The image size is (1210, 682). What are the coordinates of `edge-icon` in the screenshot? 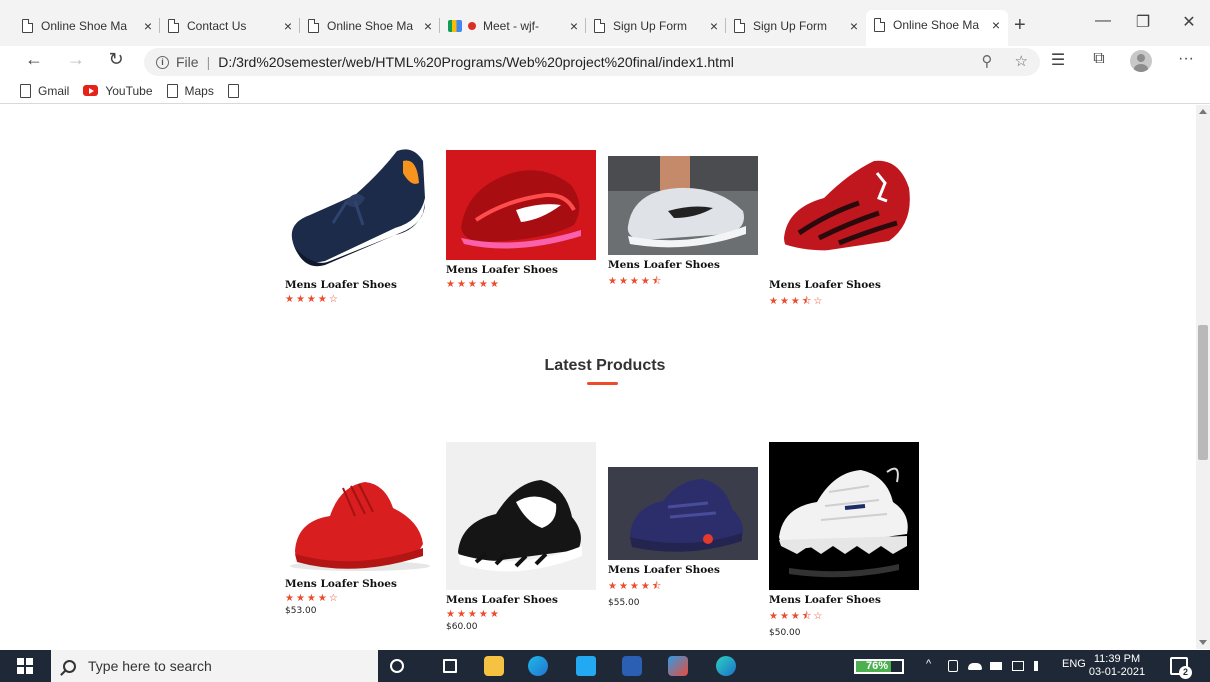 It's located at (538, 666).